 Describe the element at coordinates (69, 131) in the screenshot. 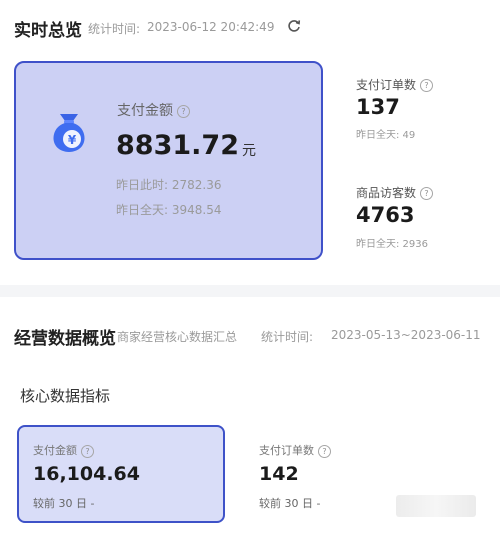

I see `money-bag-icon: ¥` at that location.